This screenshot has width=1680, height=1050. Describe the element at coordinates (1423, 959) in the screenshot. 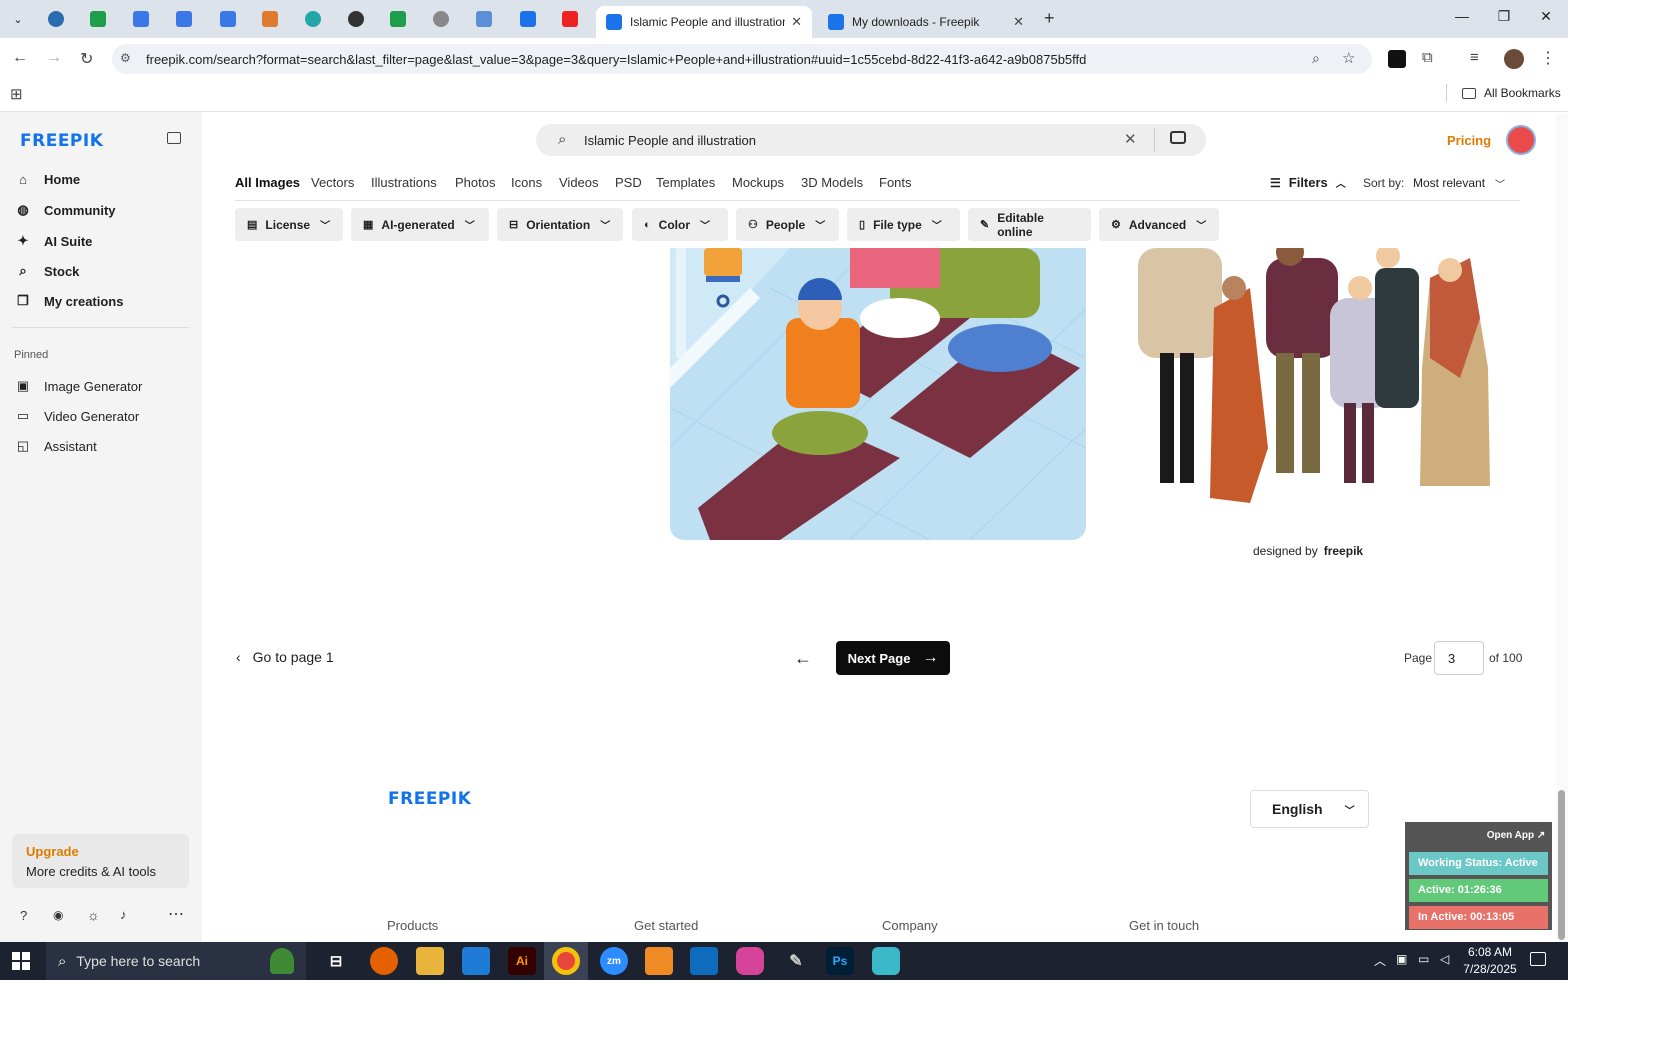

I see `network-icon: ▭` at that location.